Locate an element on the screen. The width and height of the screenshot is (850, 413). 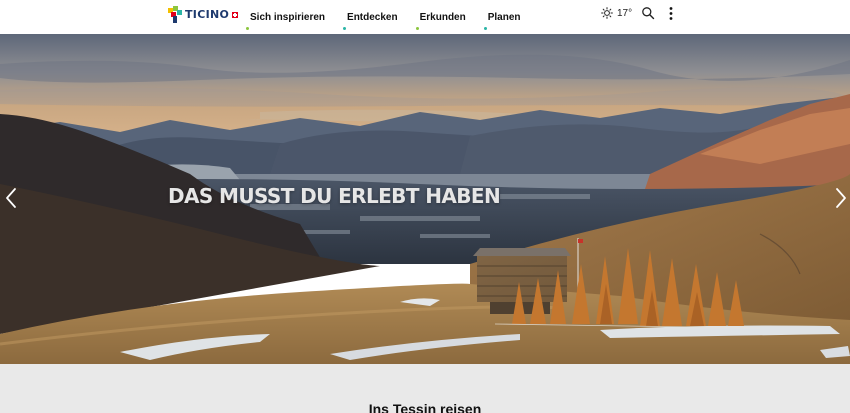
travel-section: Ins Tessin reisen is located at coordinates (425, 388).